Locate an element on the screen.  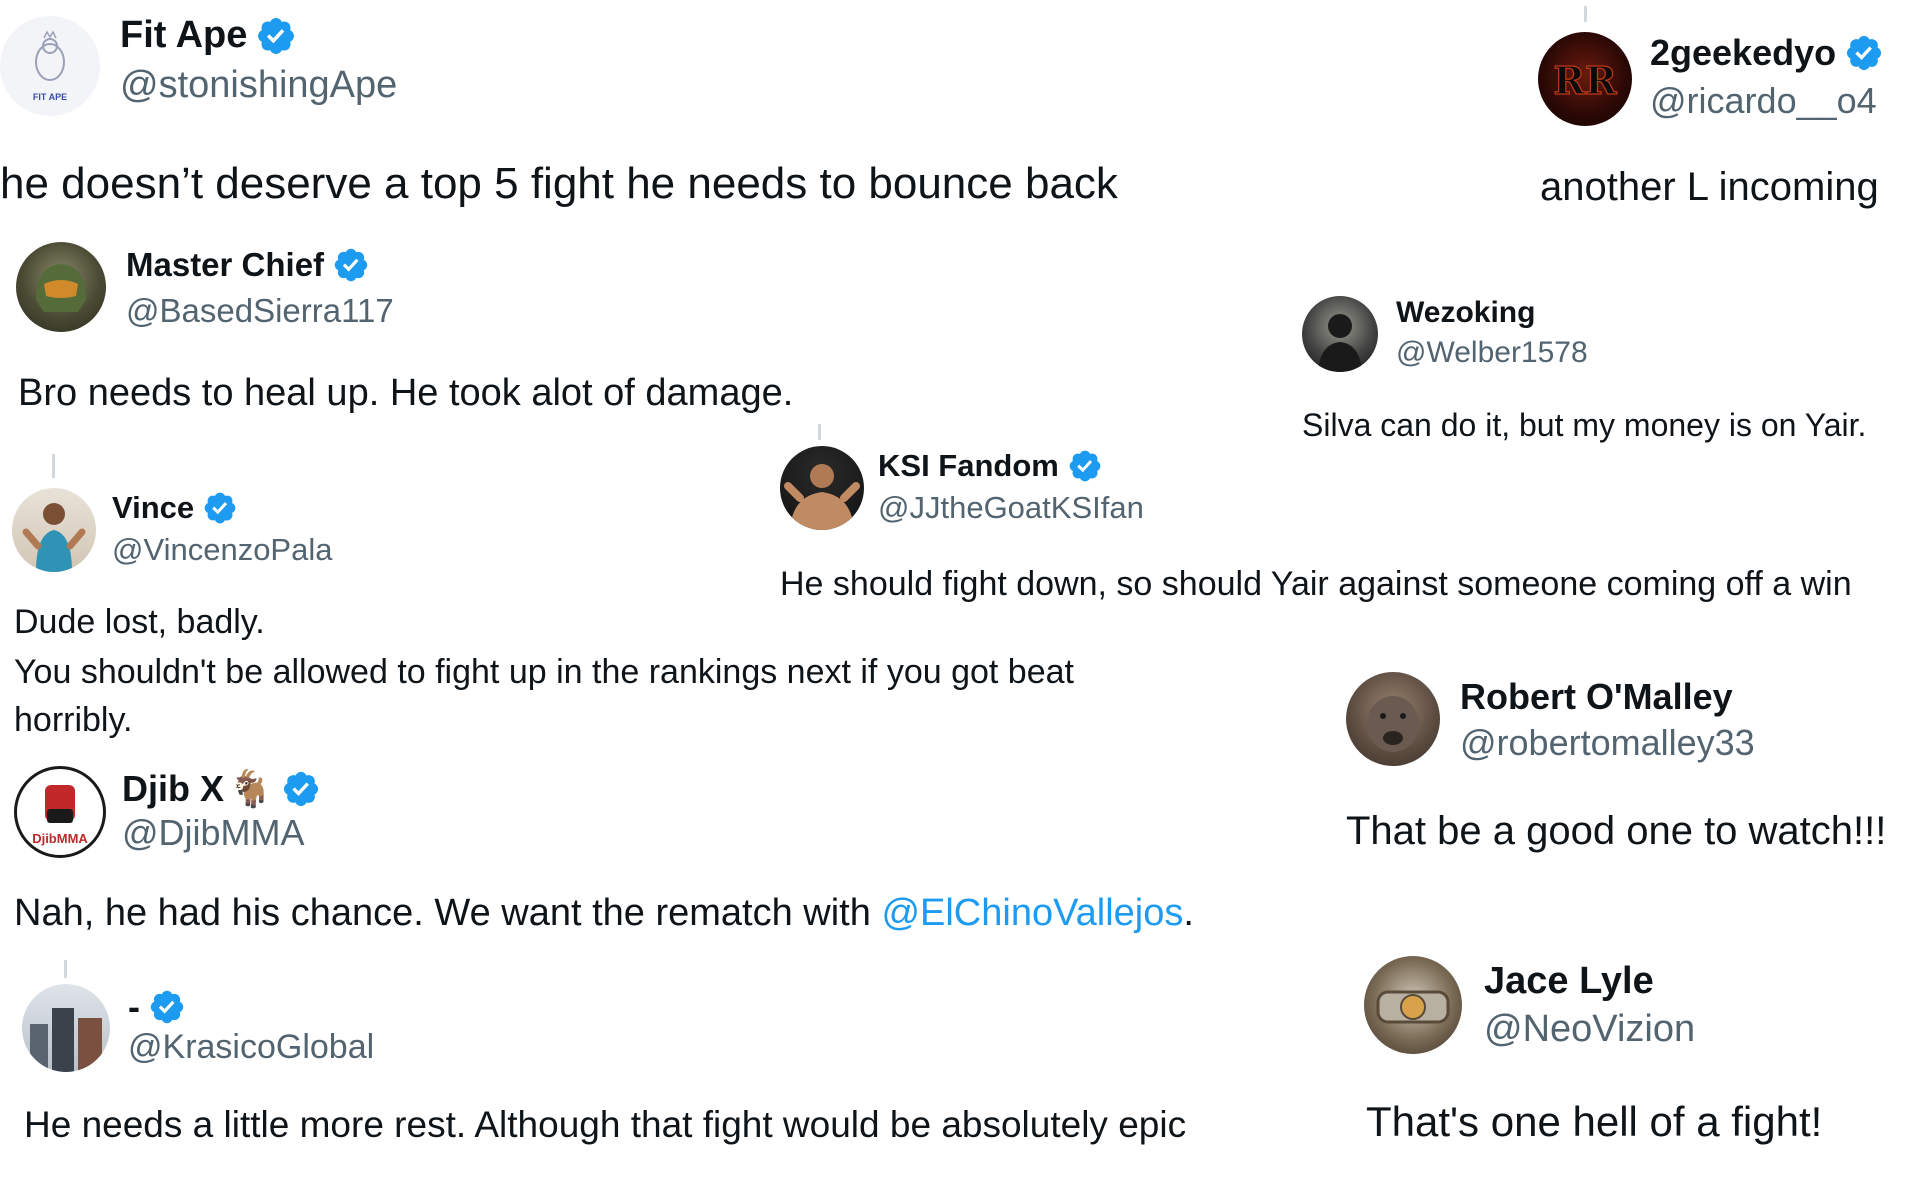
avatar-caption: FIT APE is located at coordinates (50, 97).